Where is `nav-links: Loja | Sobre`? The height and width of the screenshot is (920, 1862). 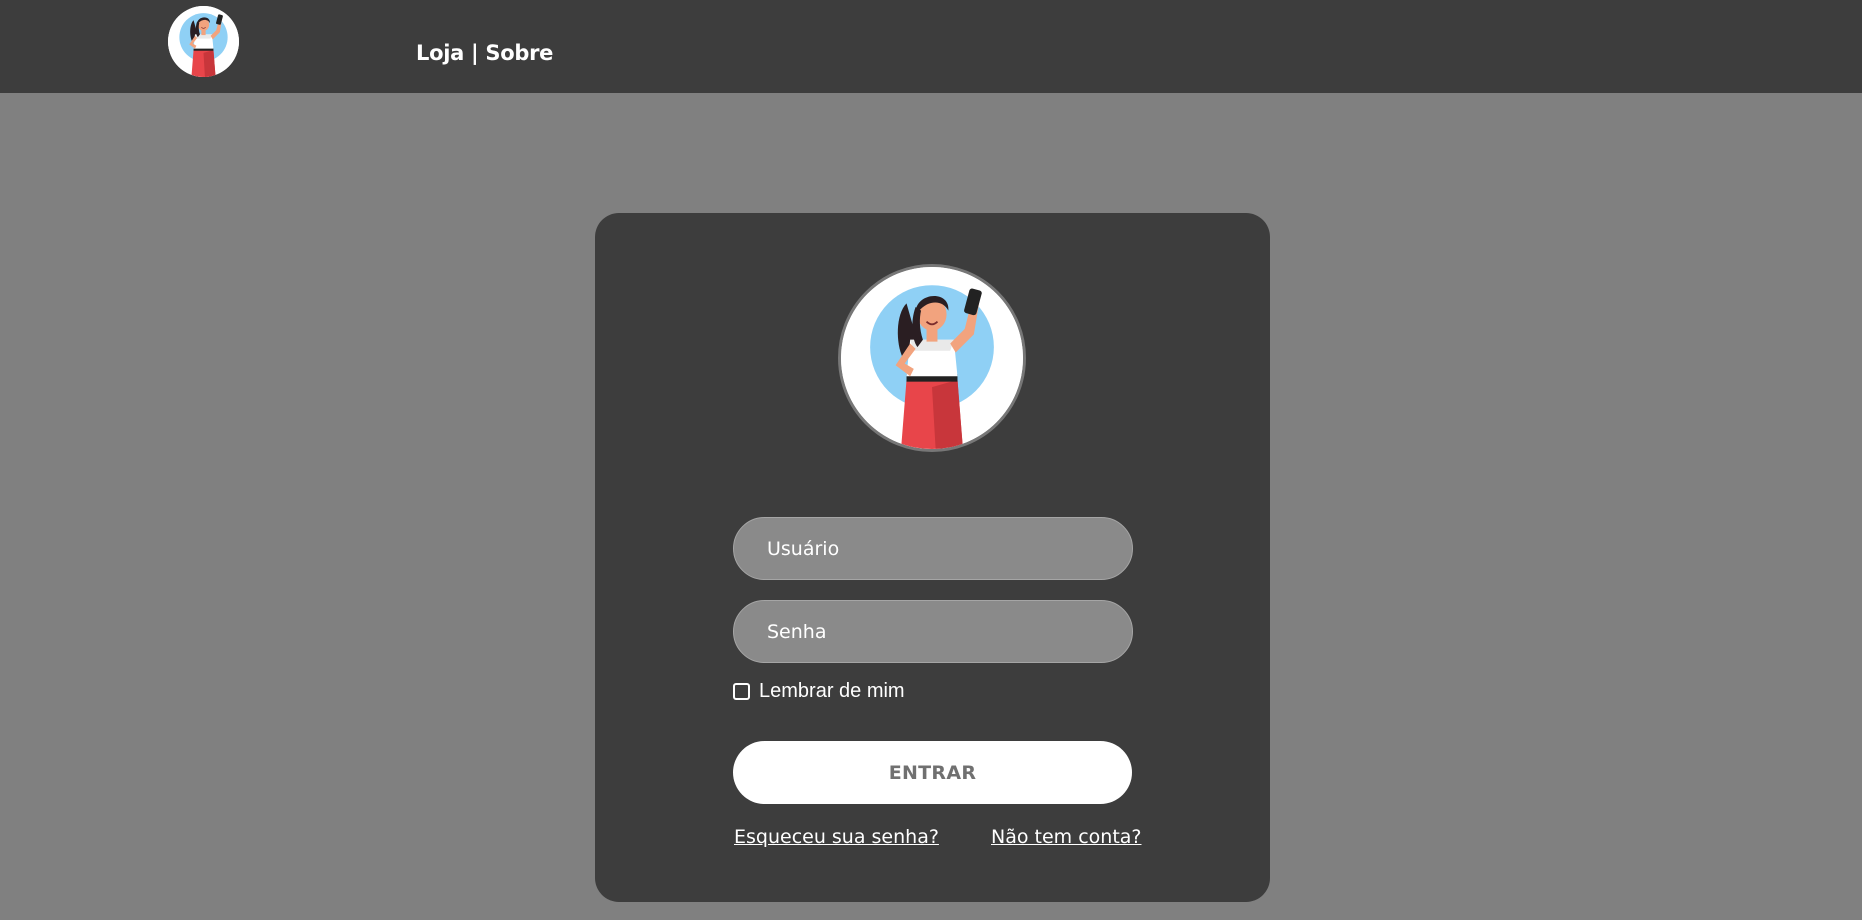 nav-links: Loja | Sobre is located at coordinates (484, 53).